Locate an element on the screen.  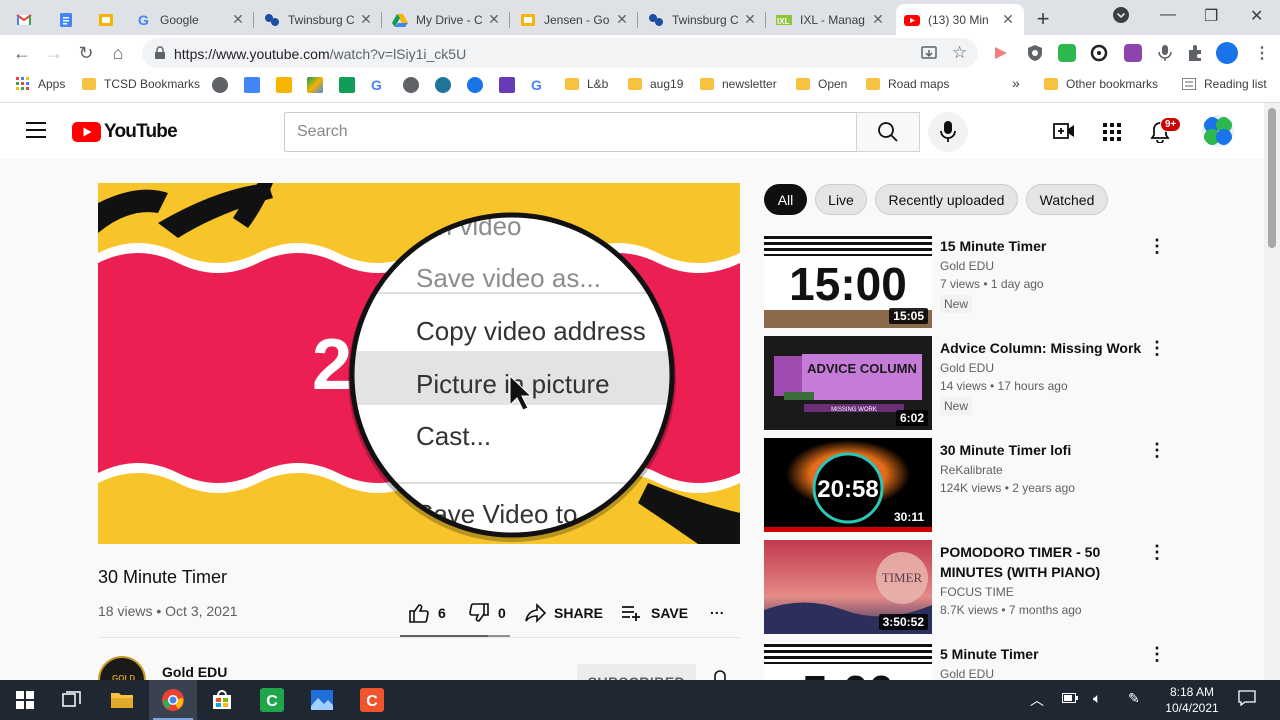
bookmark-other: Other bookmarks is located at coordinates (1101, 84).